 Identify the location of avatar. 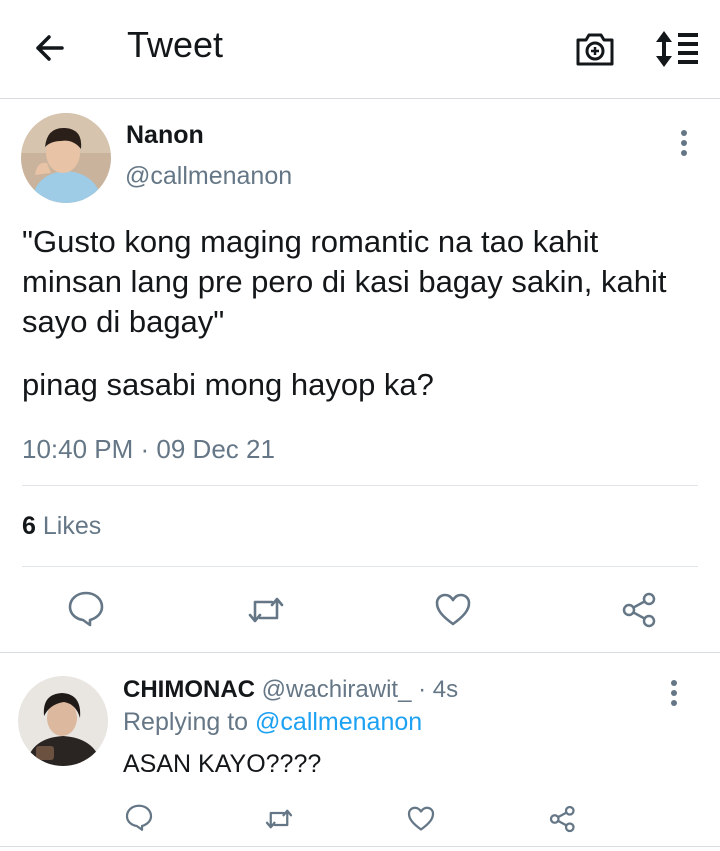
(66, 158).